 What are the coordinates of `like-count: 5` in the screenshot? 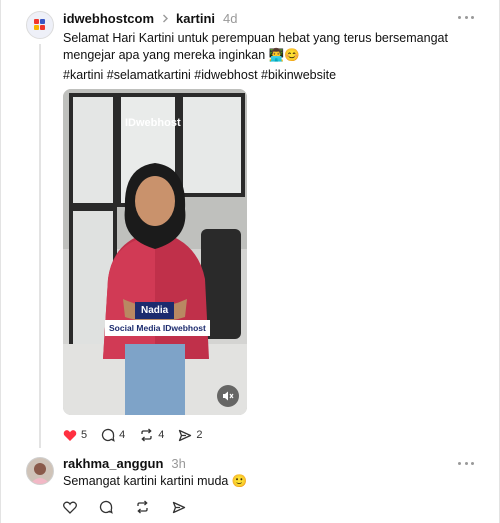 It's located at (84, 435).